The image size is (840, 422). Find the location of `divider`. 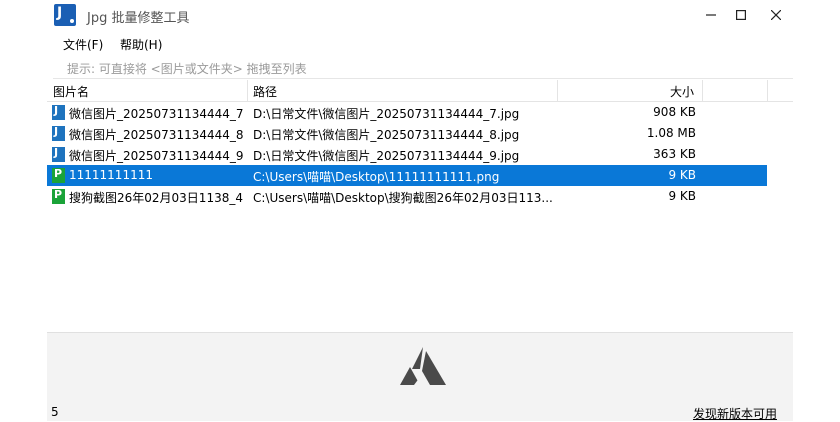

divider is located at coordinates (423, 78).